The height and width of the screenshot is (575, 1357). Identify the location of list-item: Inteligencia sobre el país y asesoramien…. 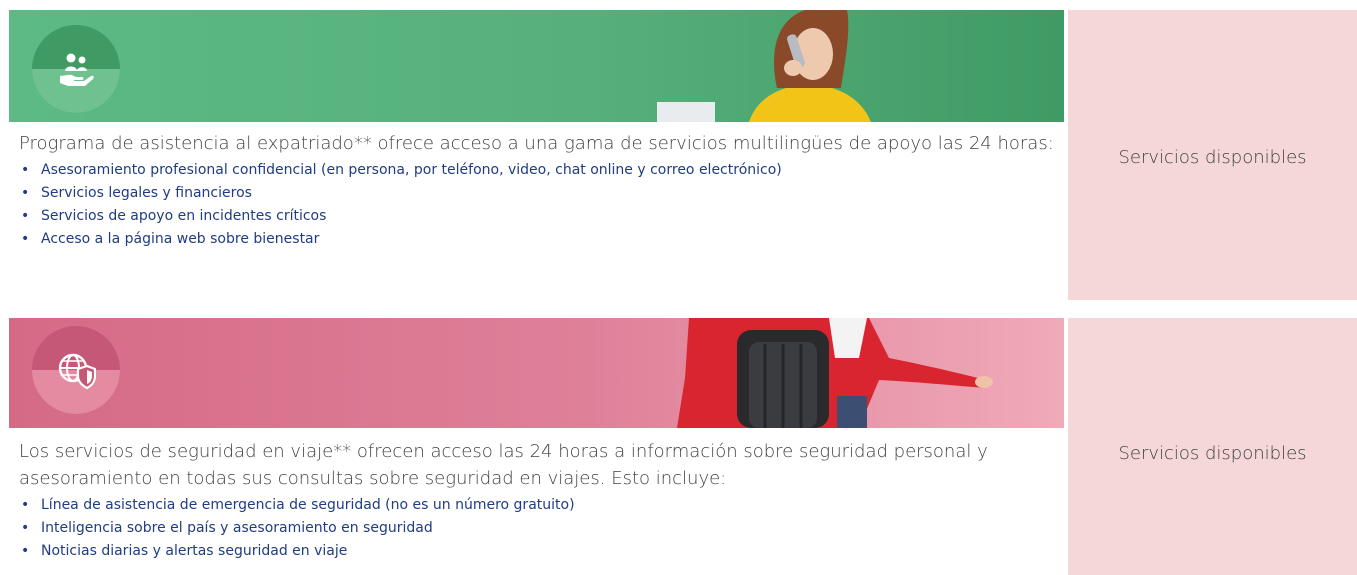
(519, 528).